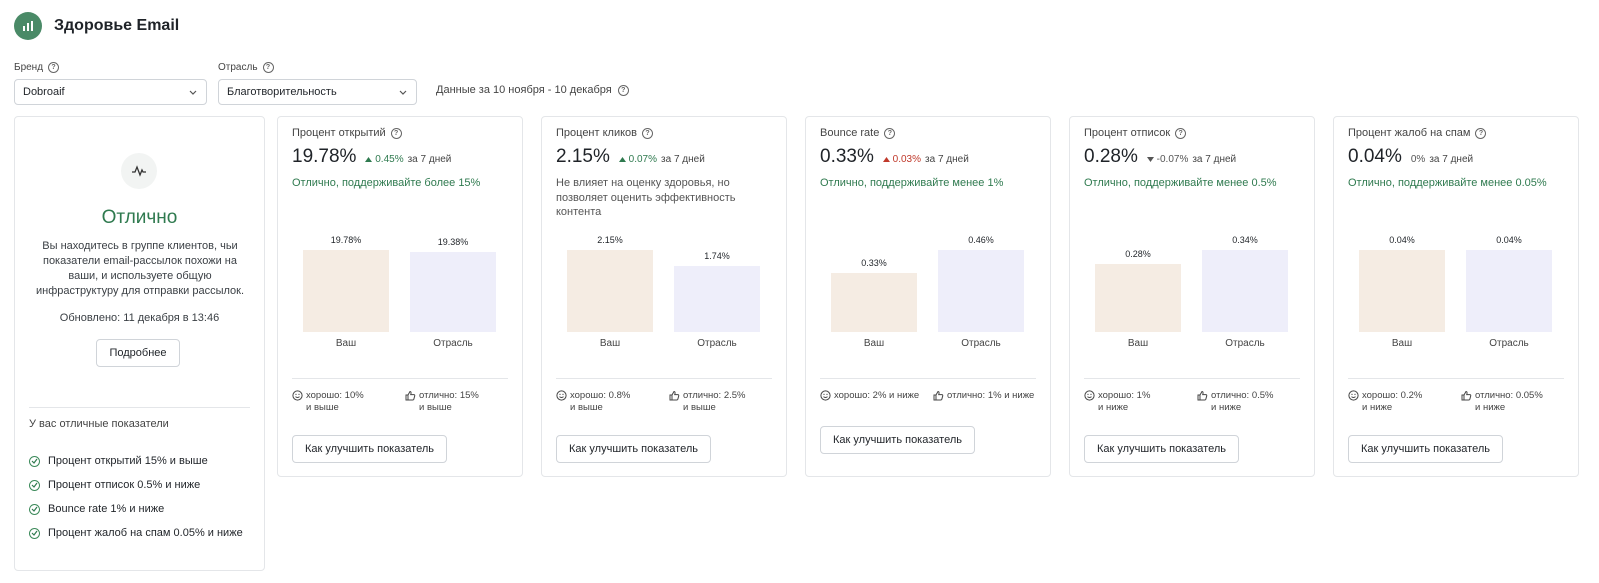 Image resolution: width=1599 pixels, height=583 pixels. I want to click on threshold-excellent-text: отлично: 0.05% и ниже, so click(1509, 401).